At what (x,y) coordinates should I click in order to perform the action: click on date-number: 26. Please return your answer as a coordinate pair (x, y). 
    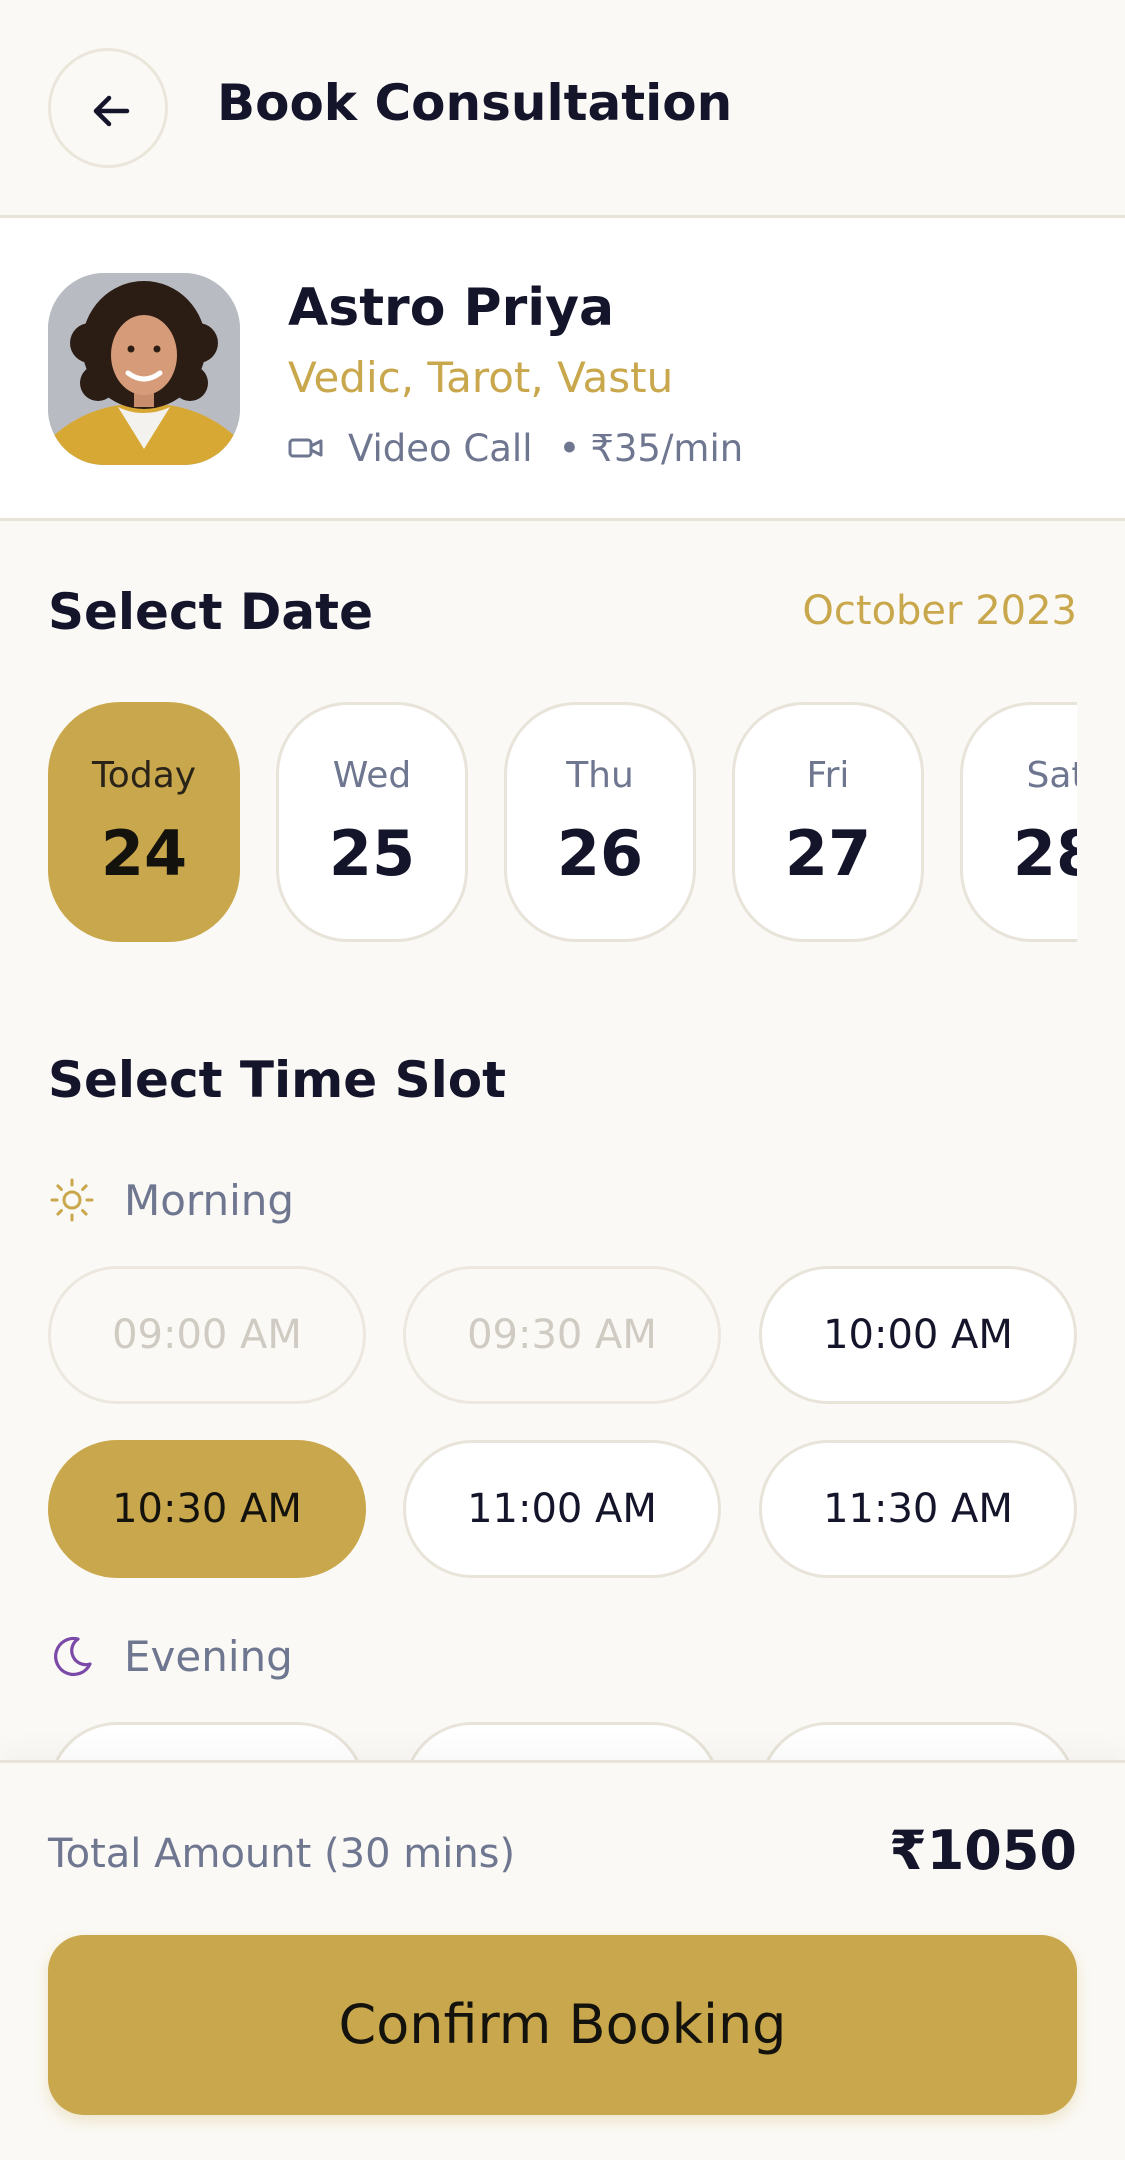
    Looking at the image, I should click on (600, 853).